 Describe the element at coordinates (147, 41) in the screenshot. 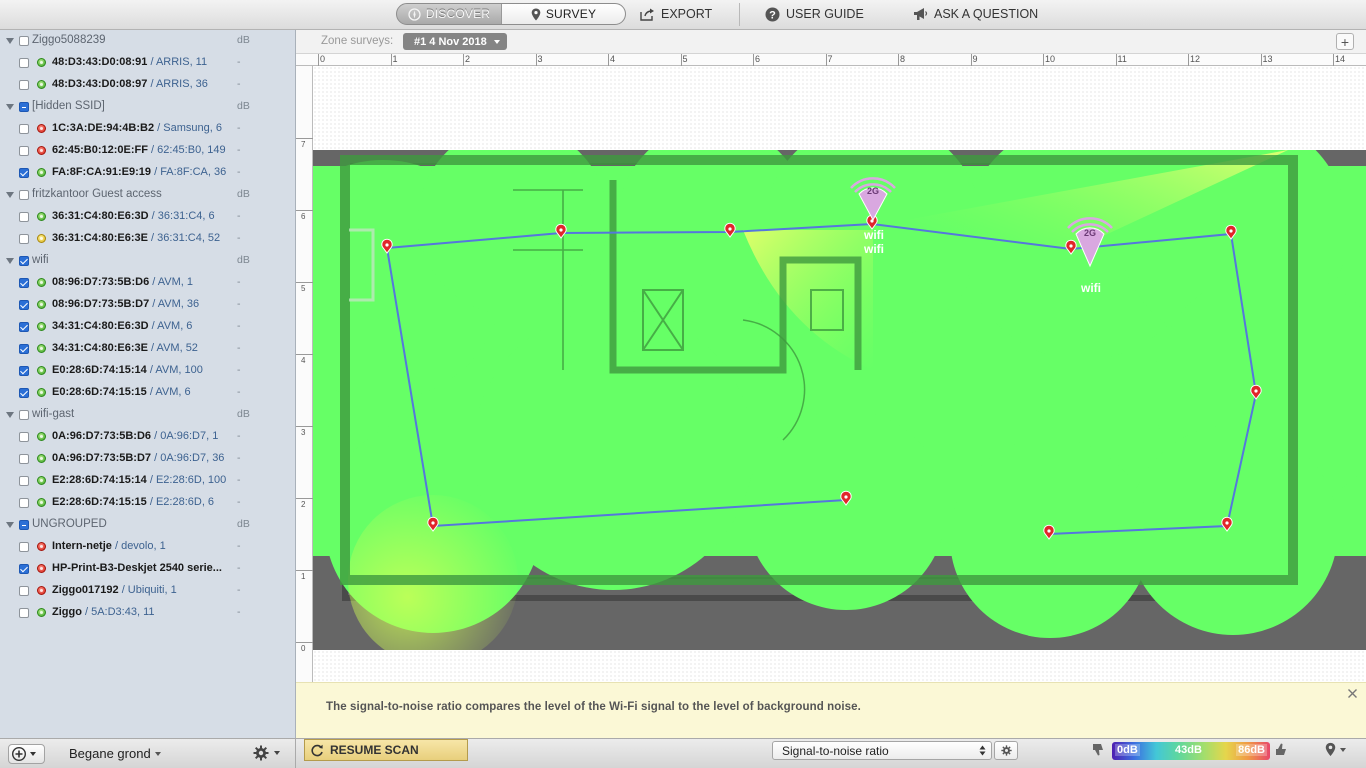

I see `network-group-header: Ziggo5088239 dB` at that location.